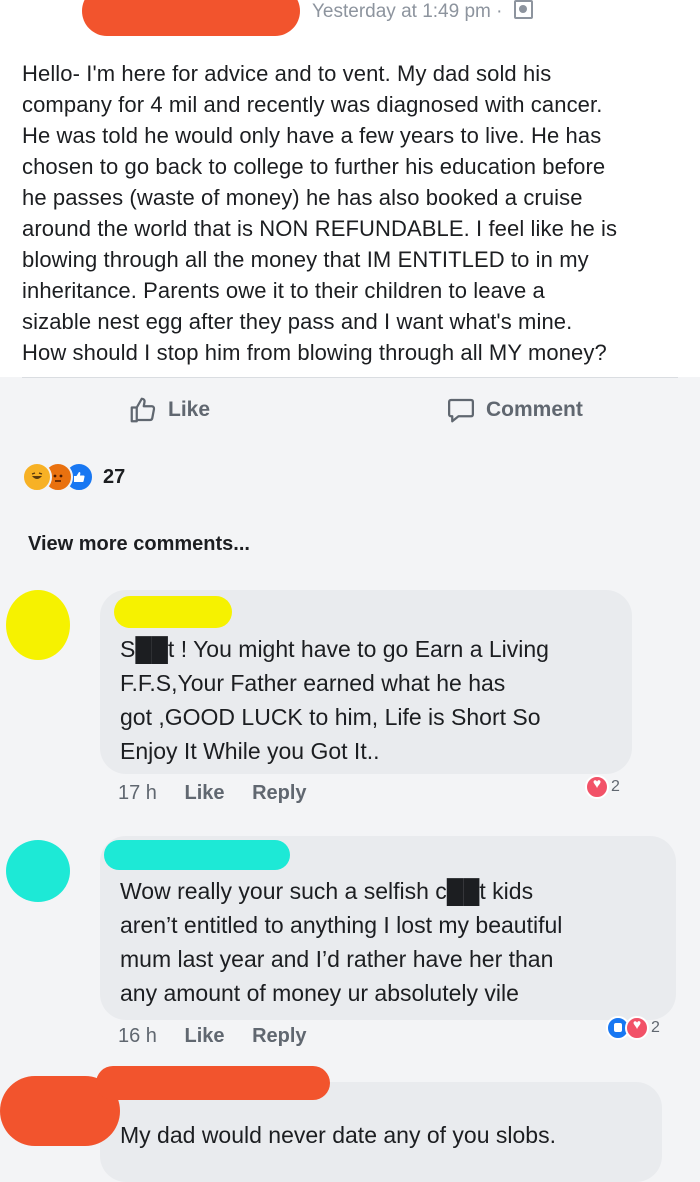  I want to click on comment-label: Comment, so click(534, 409).